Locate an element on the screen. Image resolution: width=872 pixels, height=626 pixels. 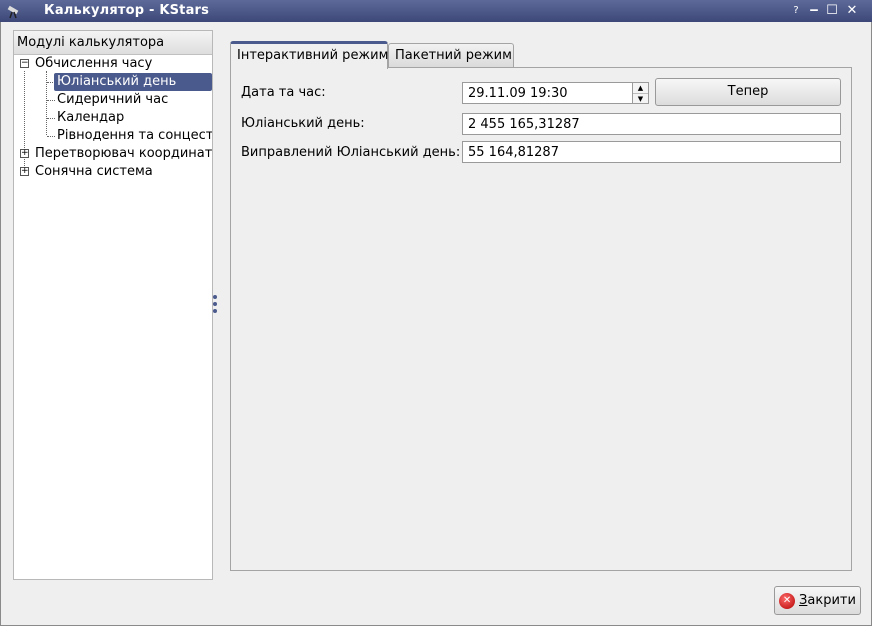
minimize-button: ‒ is located at coordinates (814, 11).